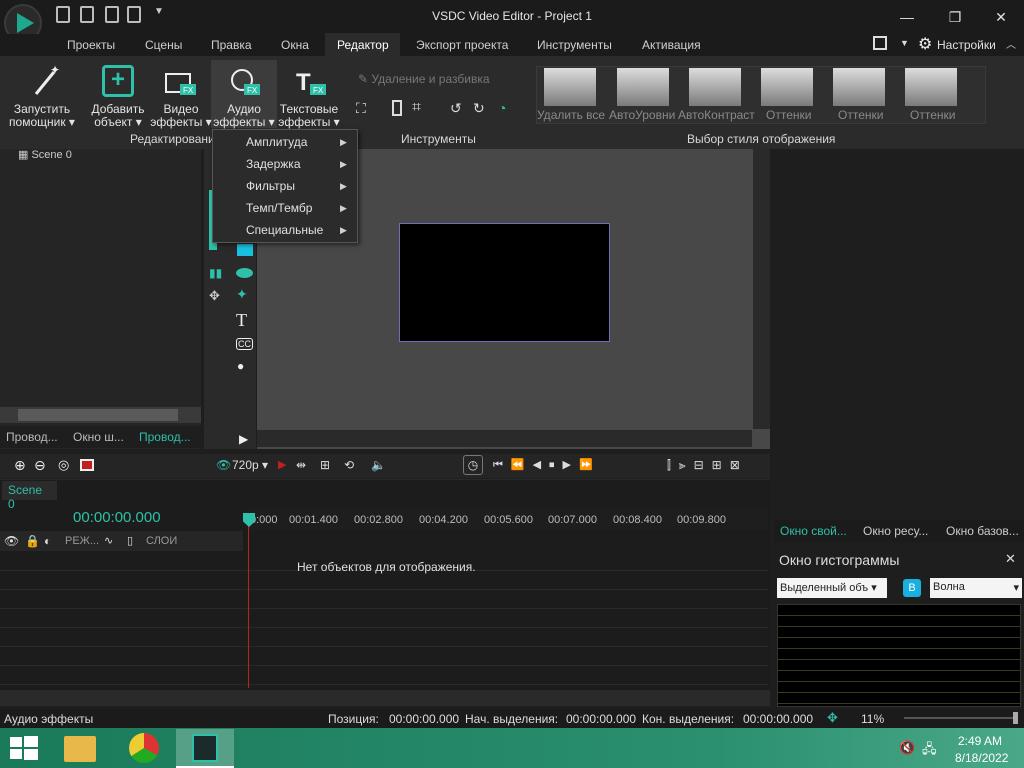  Describe the element at coordinates (20, 465) in the screenshot. I see `add-track-icon: ⊕` at that location.